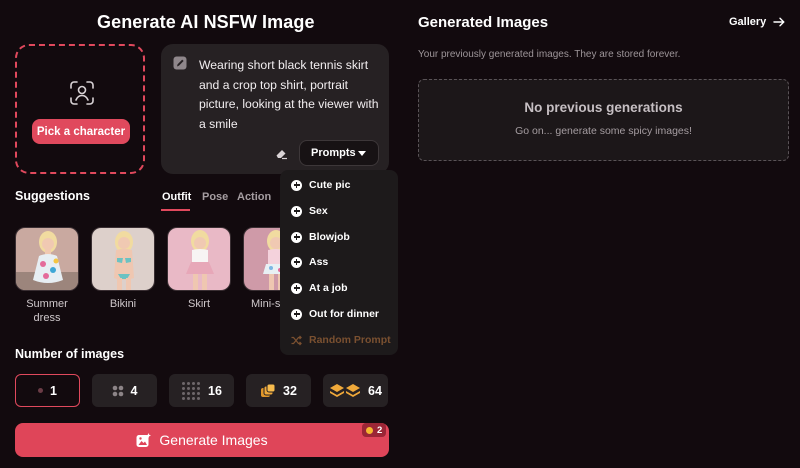  Describe the element at coordinates (320, 185) in the screenshot. I see `menu-item-cute-pic: Cute pic` at that location.